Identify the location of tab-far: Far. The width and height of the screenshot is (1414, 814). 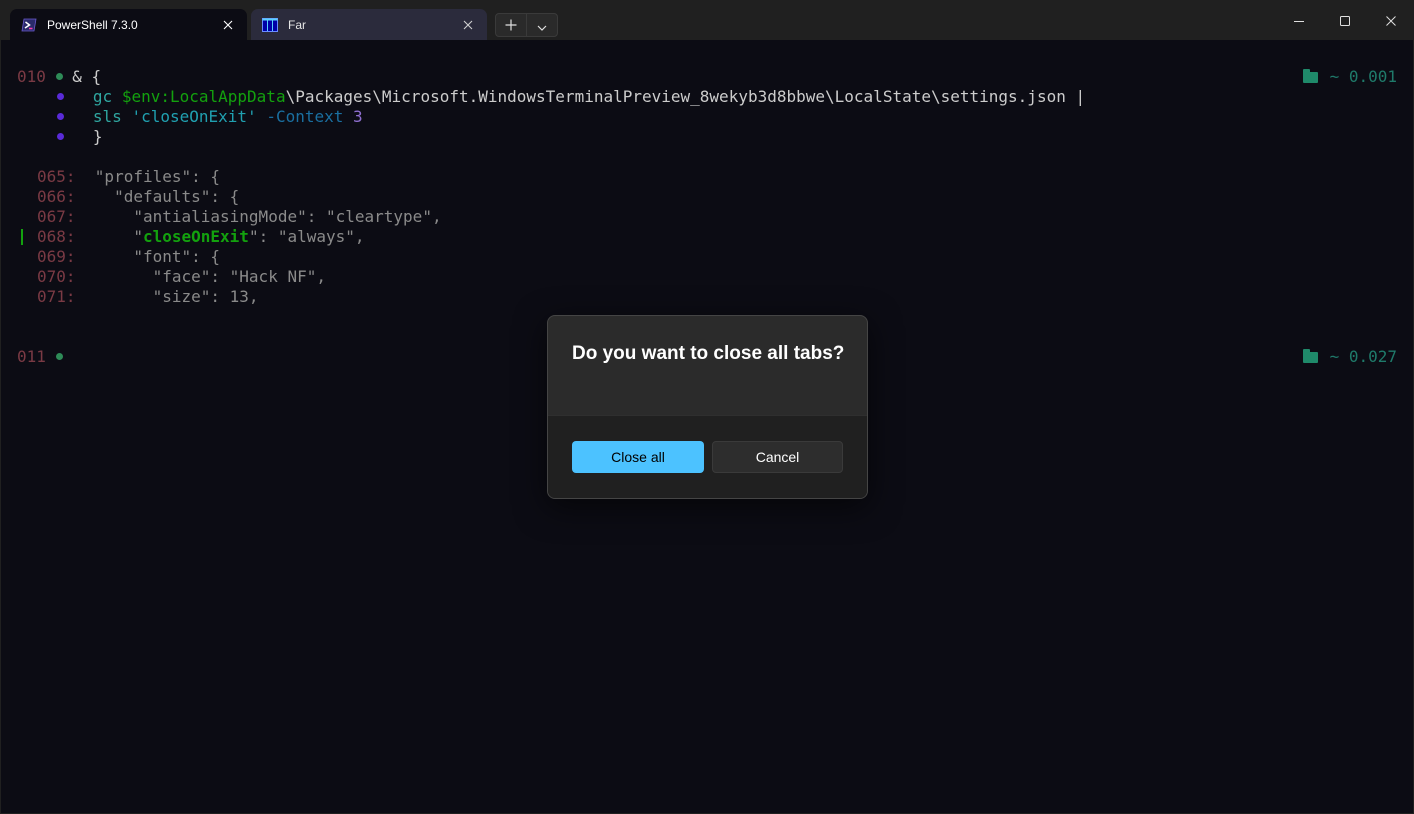
(369, 24).